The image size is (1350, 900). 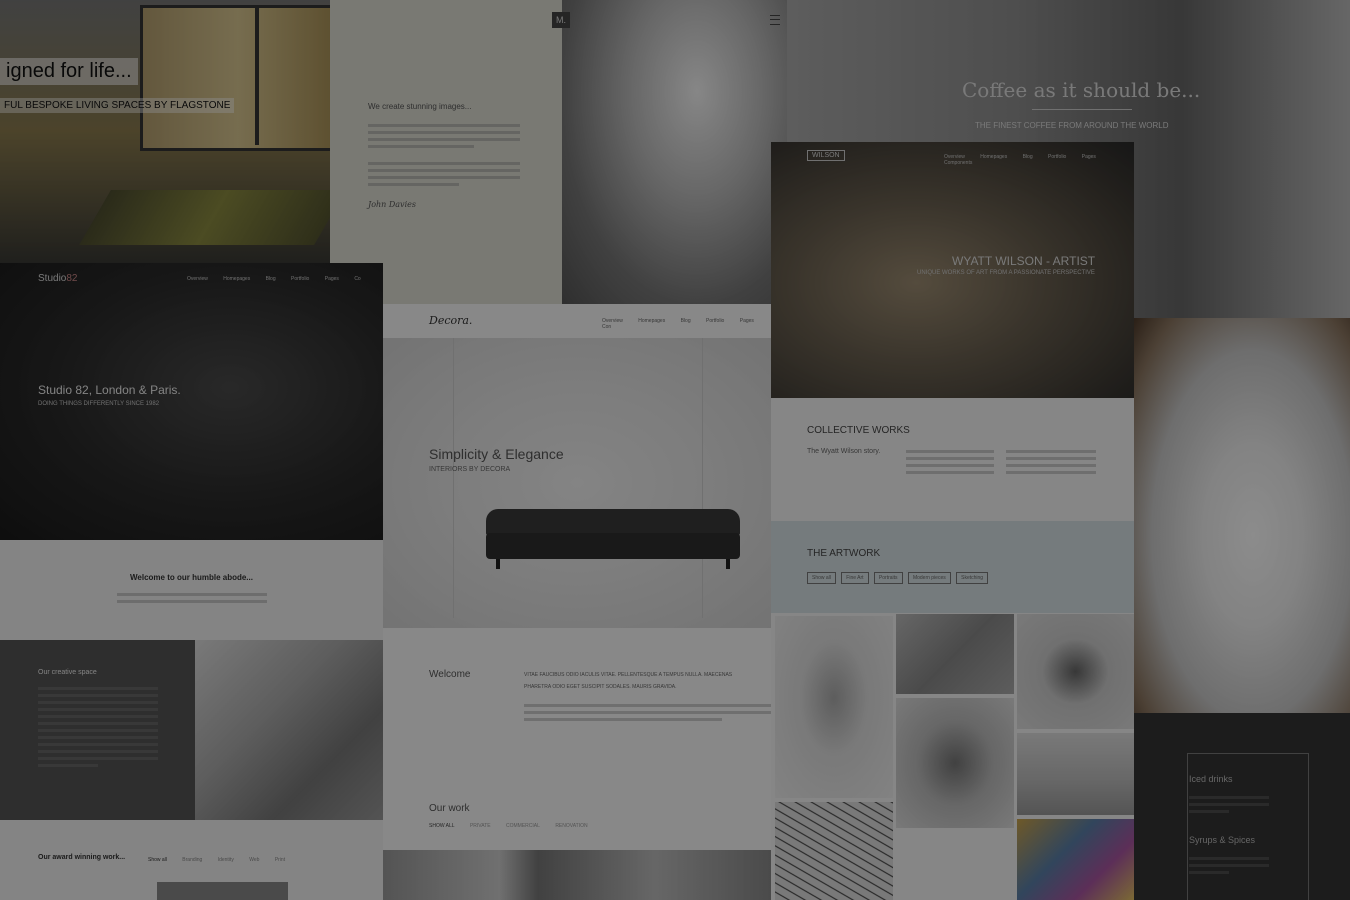 I want to click on flagstone-subline: FUL BESPOKE LIVING SPACES BY FLAGSTONE, so click(x=117, y=105).